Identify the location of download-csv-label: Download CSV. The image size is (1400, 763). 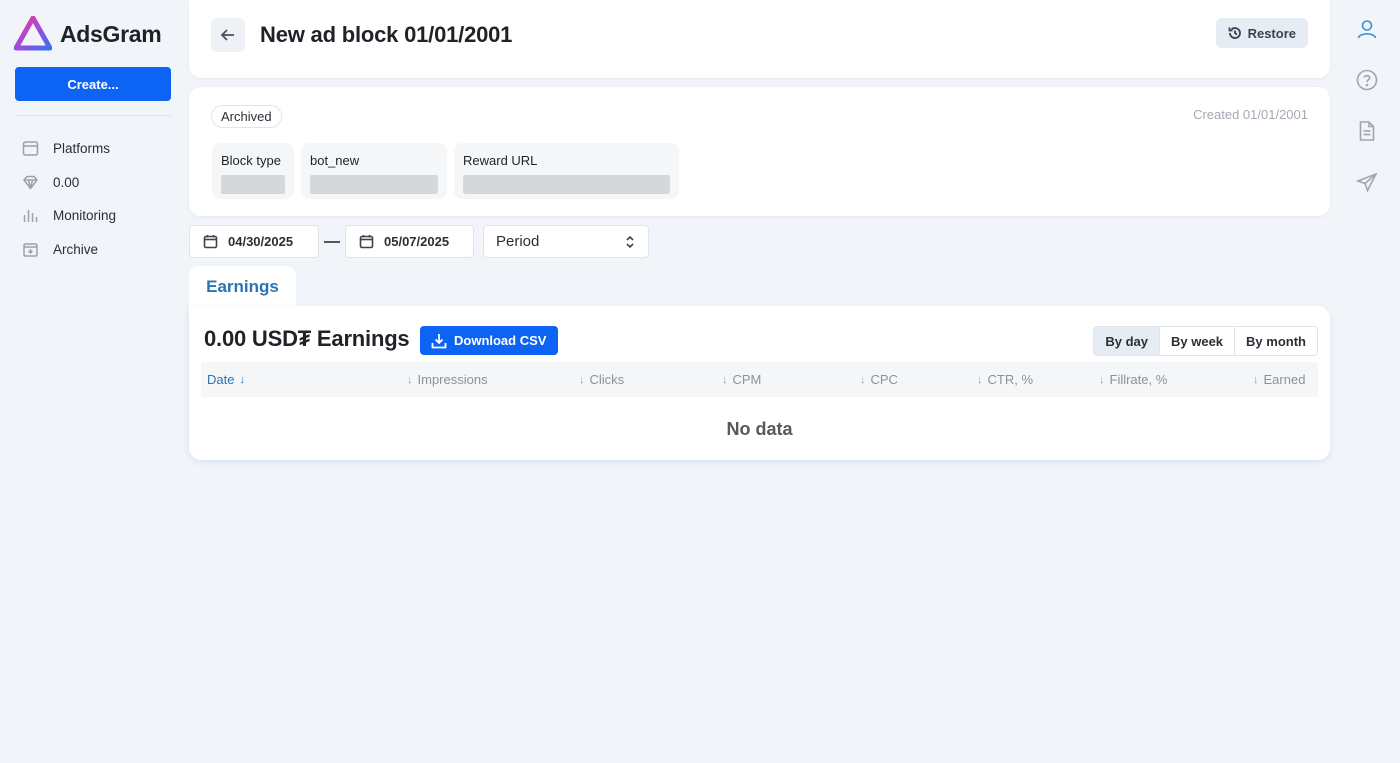
(500, 340).